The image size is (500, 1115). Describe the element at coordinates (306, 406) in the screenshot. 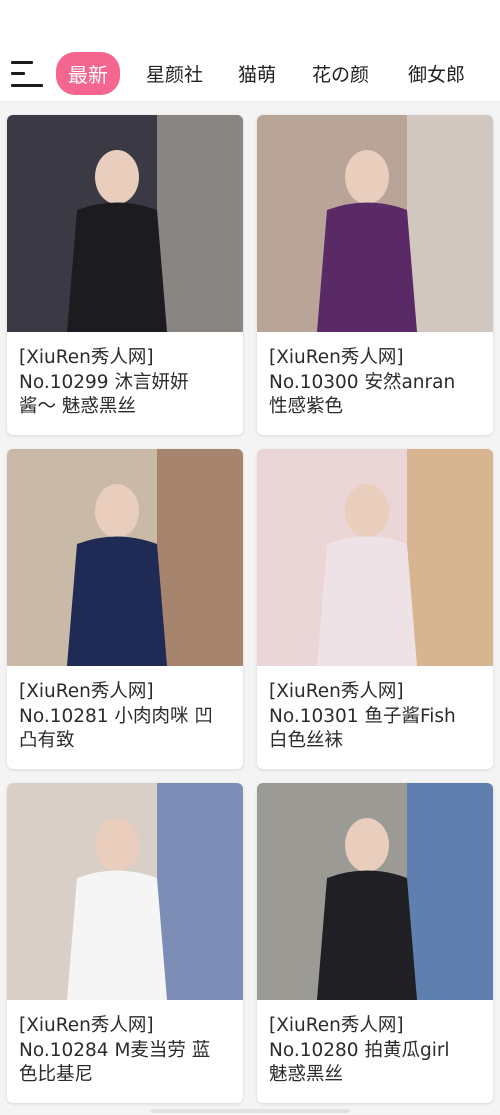

I see `album-subtitle: 性感紫色` at that location.